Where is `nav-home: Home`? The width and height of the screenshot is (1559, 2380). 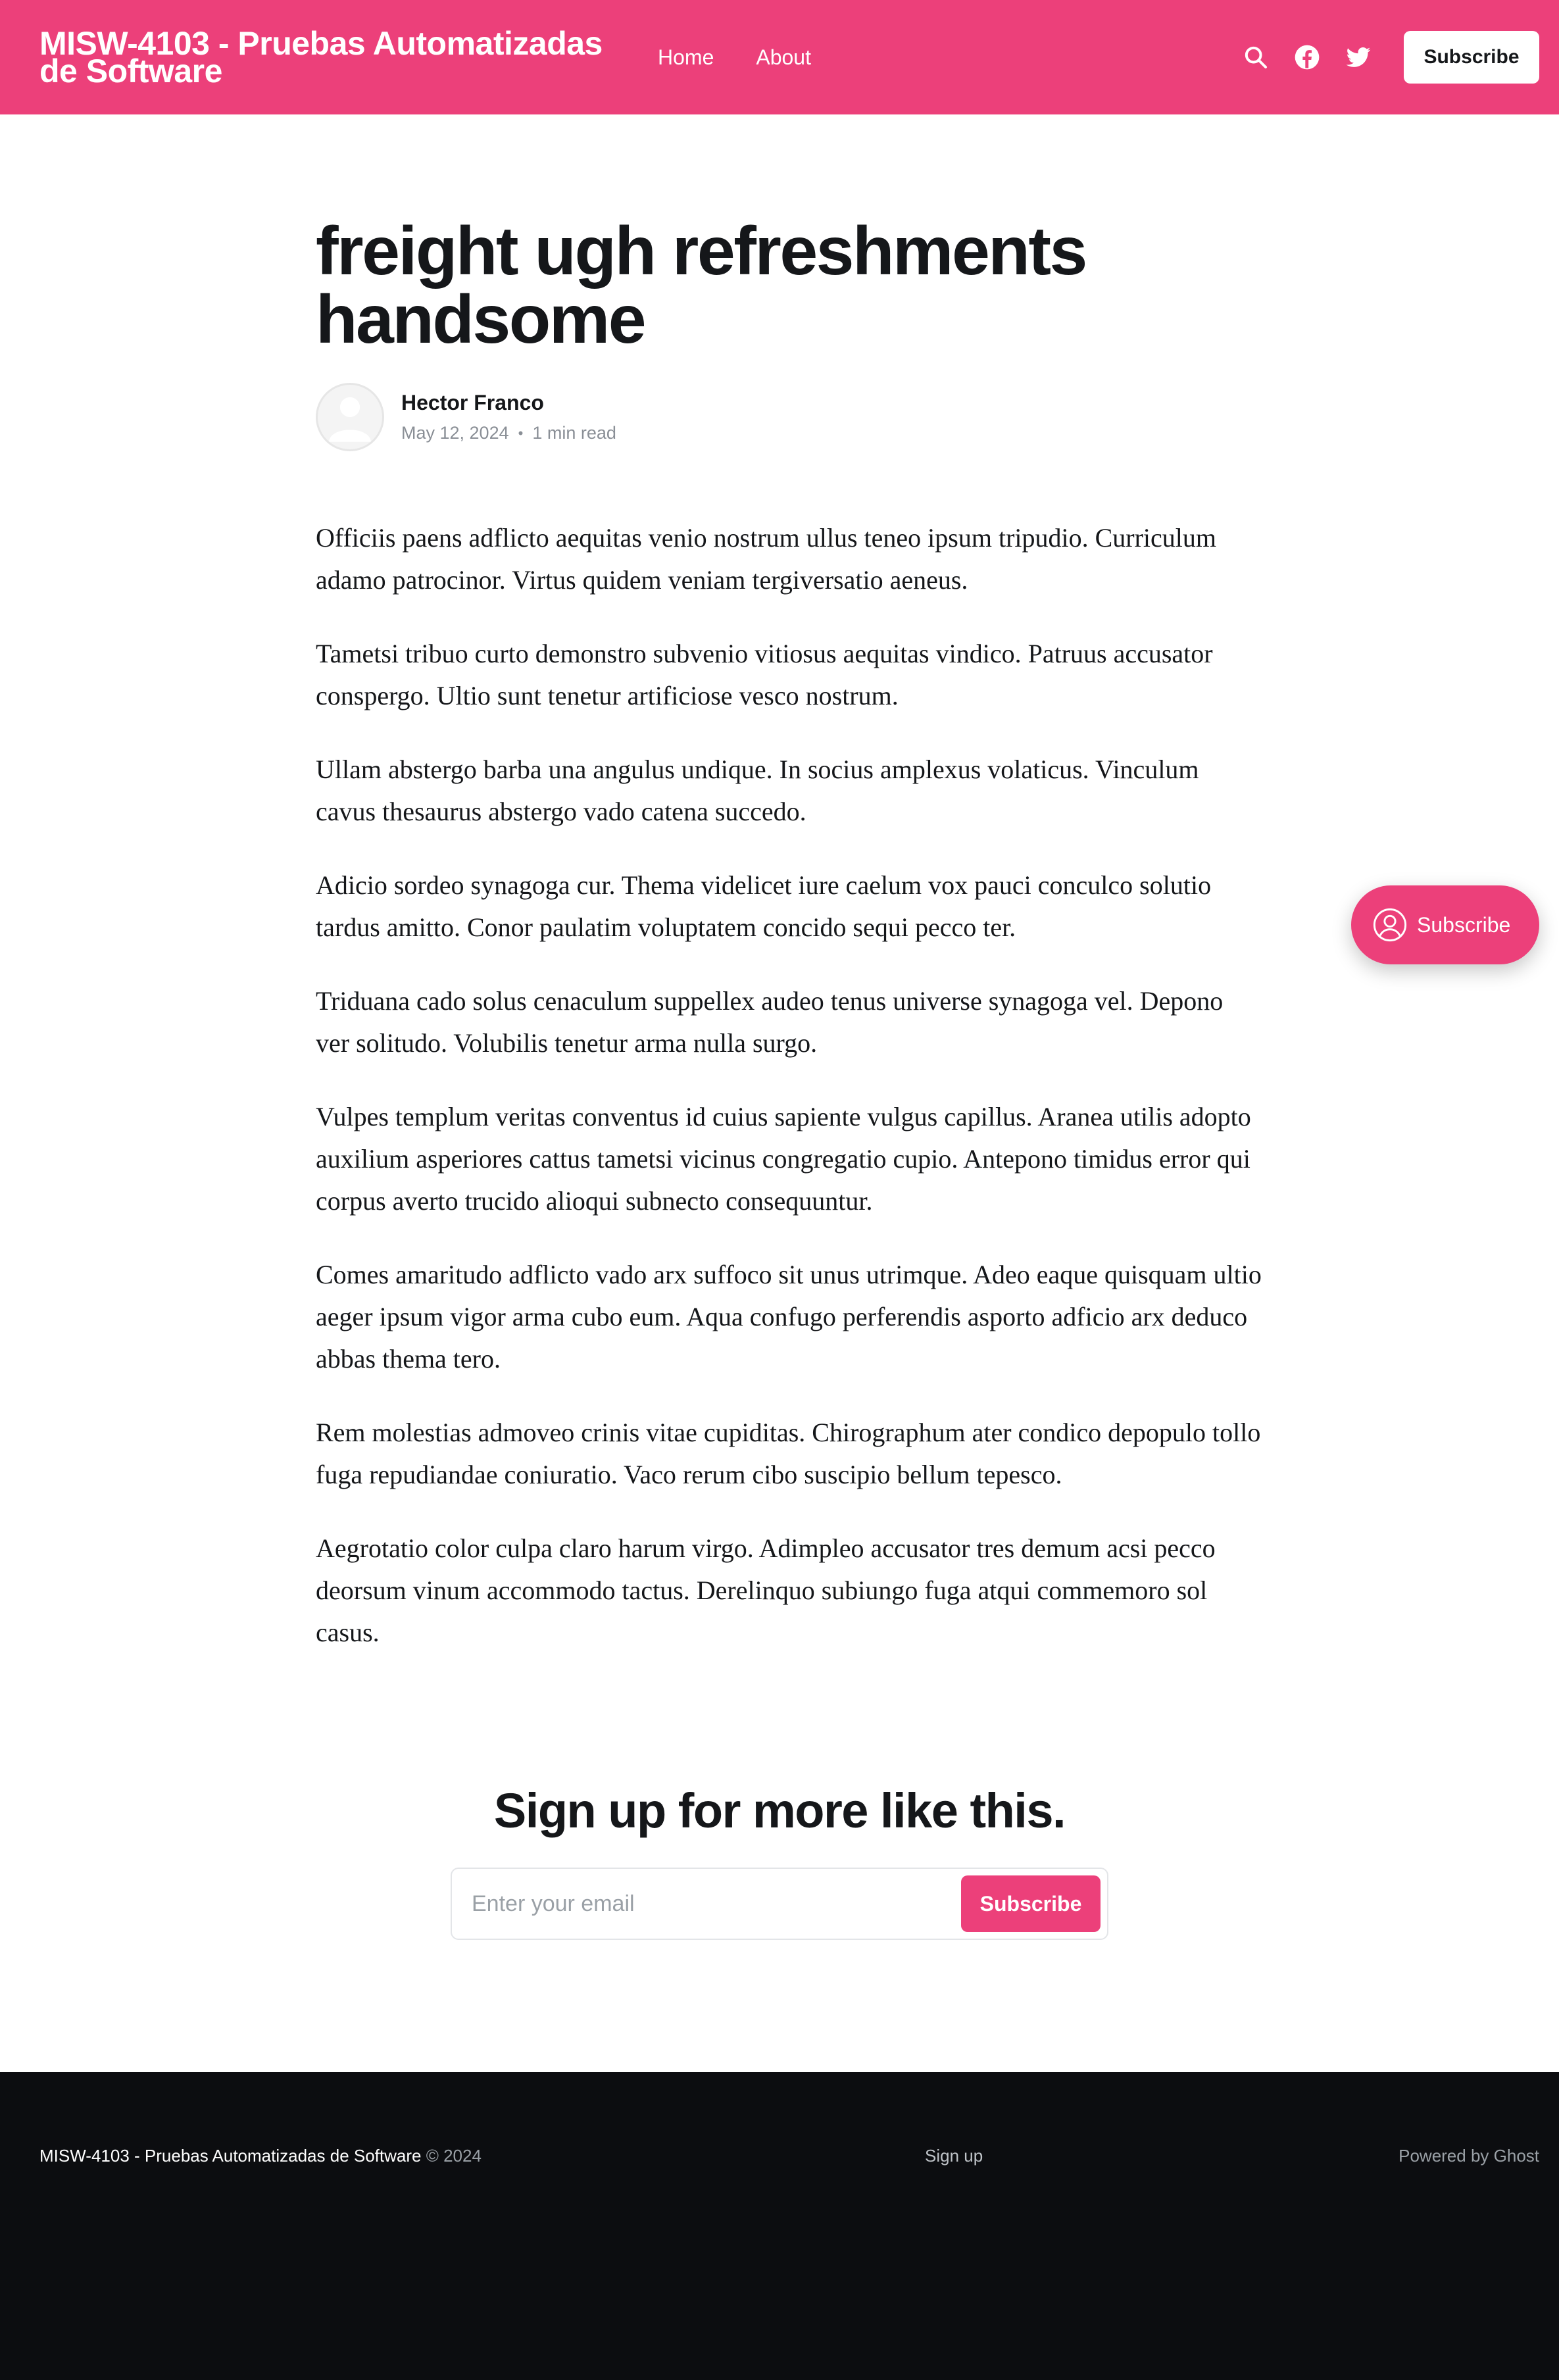 nav-home: Home is located at coordinates (686, 57).